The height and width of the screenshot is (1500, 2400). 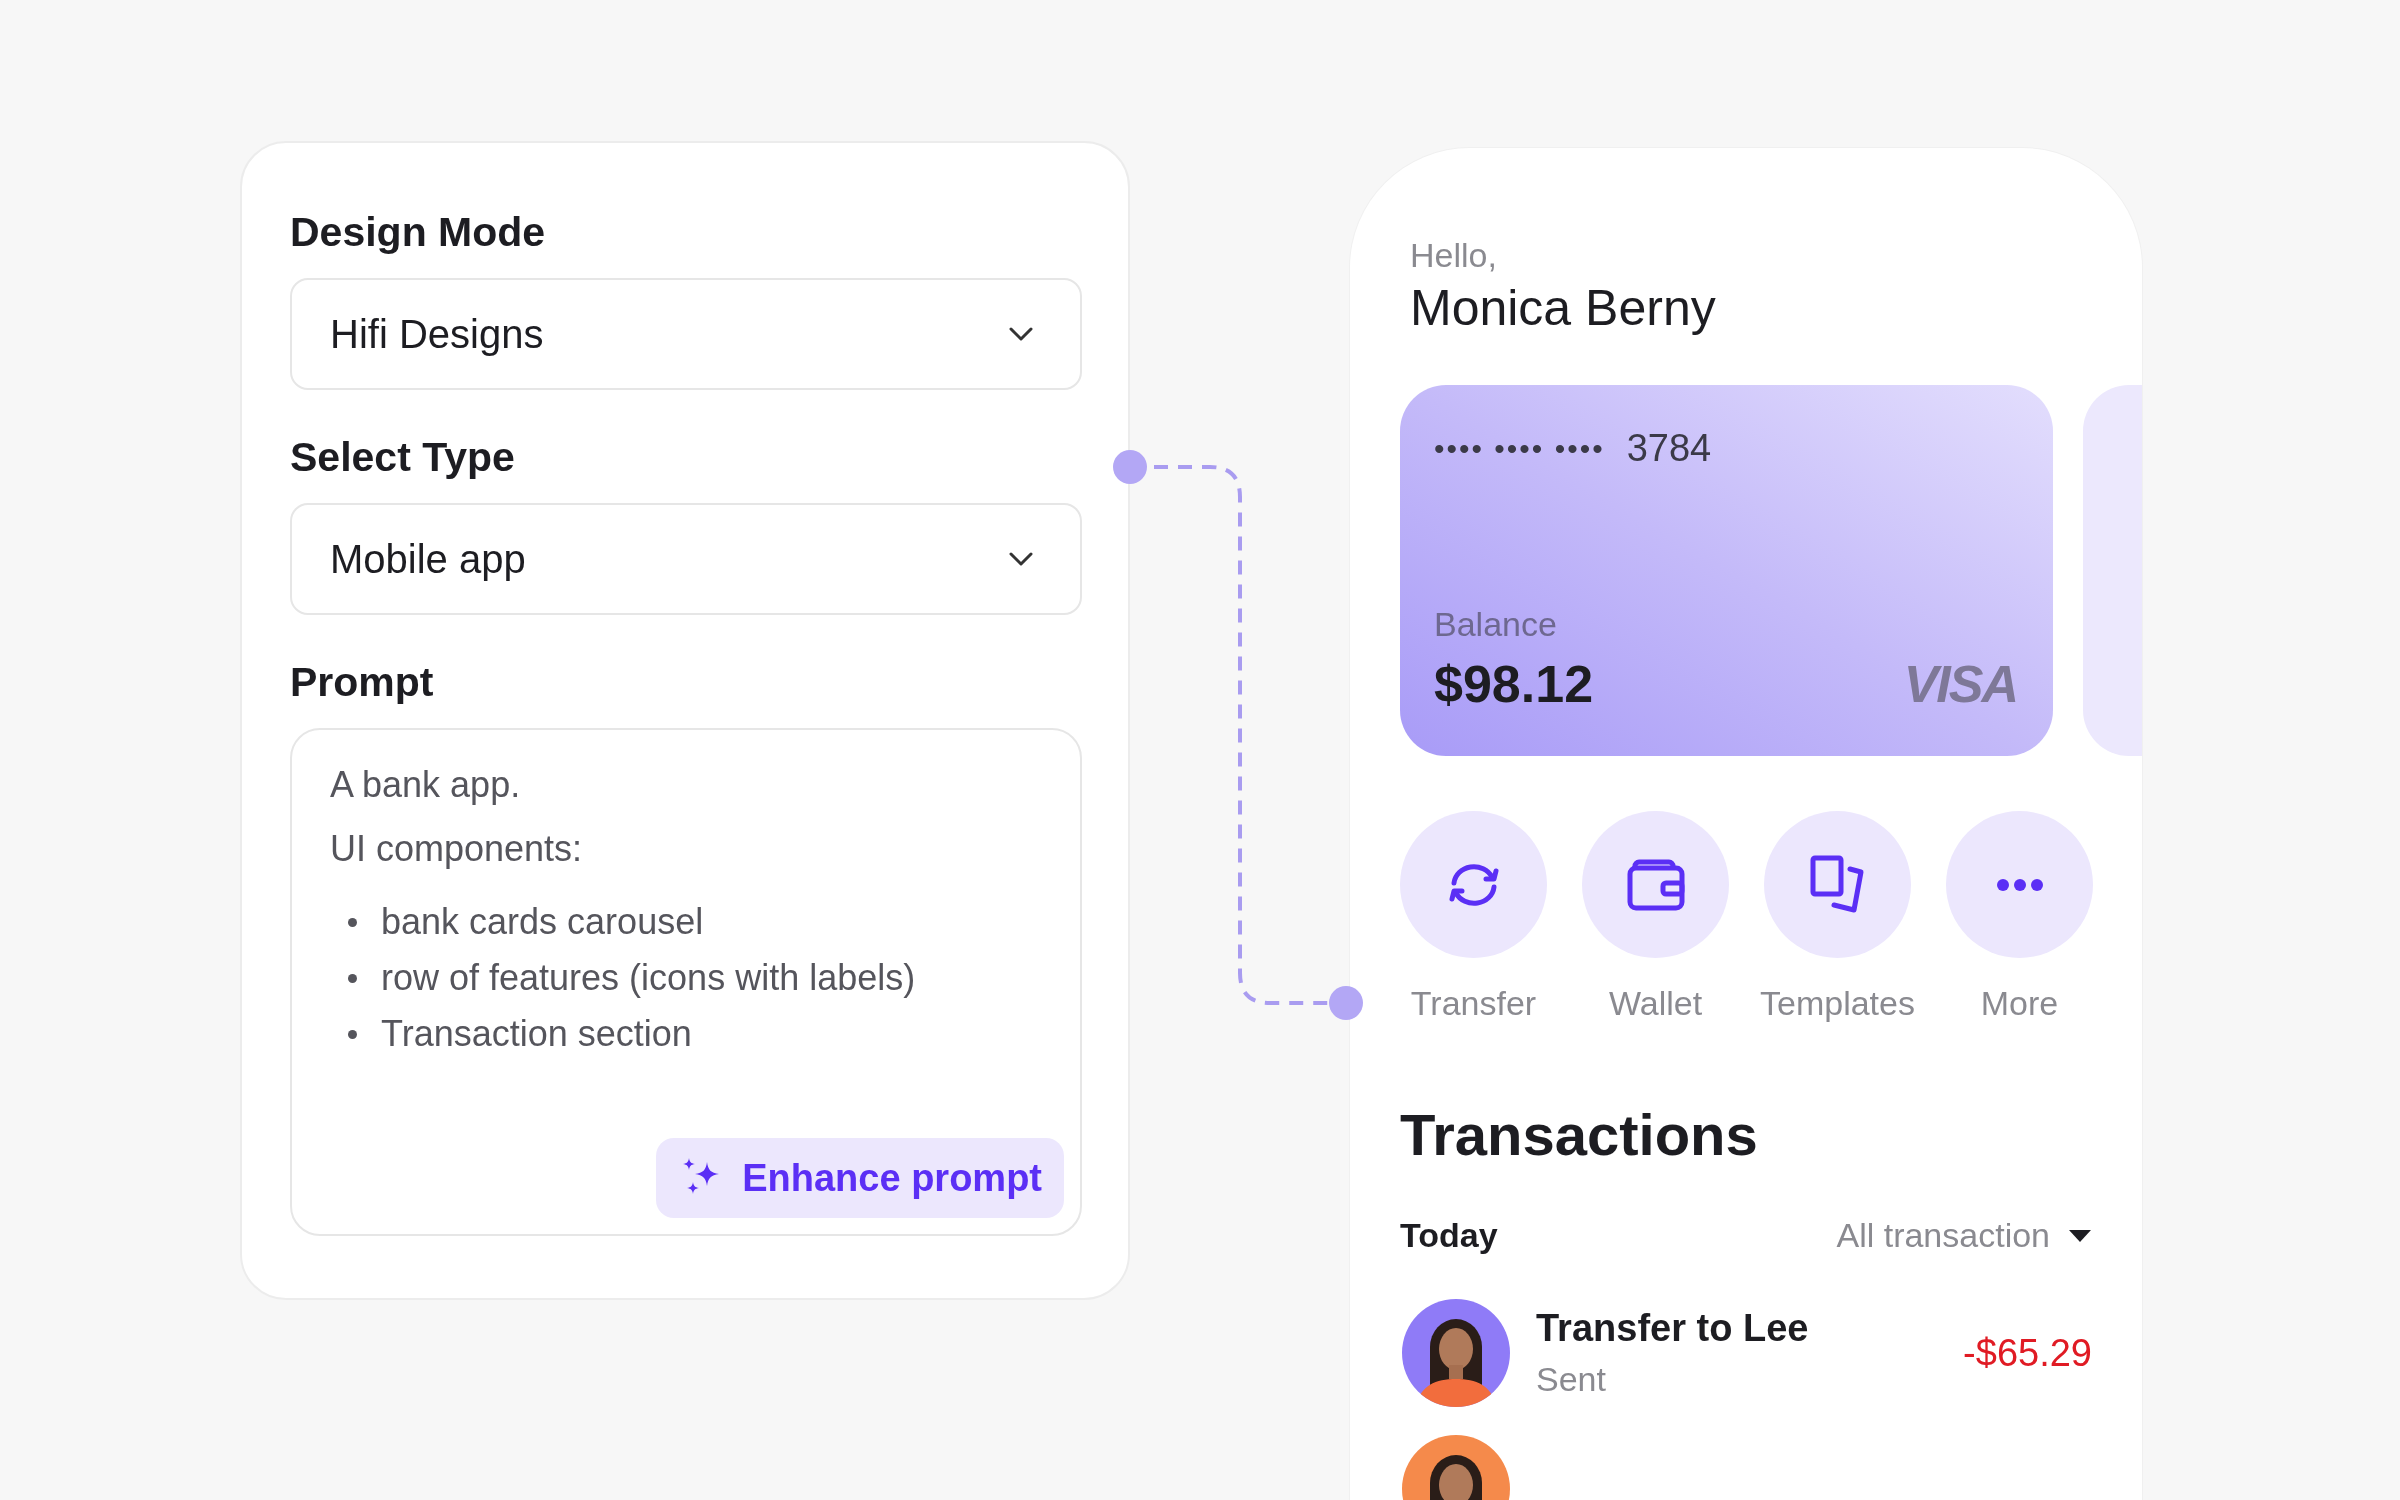 What do you see at coordinates (2019, 1003) in the screenshot?
I see `action-label: More` at bounding box center [2019, 1003].